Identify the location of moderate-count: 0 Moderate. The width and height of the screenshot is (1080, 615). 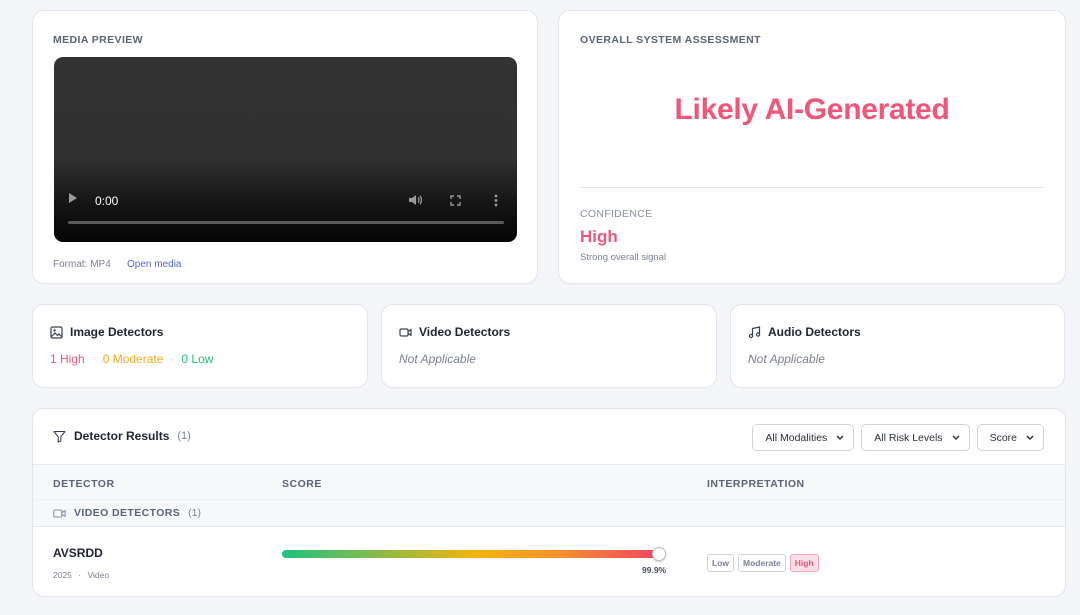
(133, 359).